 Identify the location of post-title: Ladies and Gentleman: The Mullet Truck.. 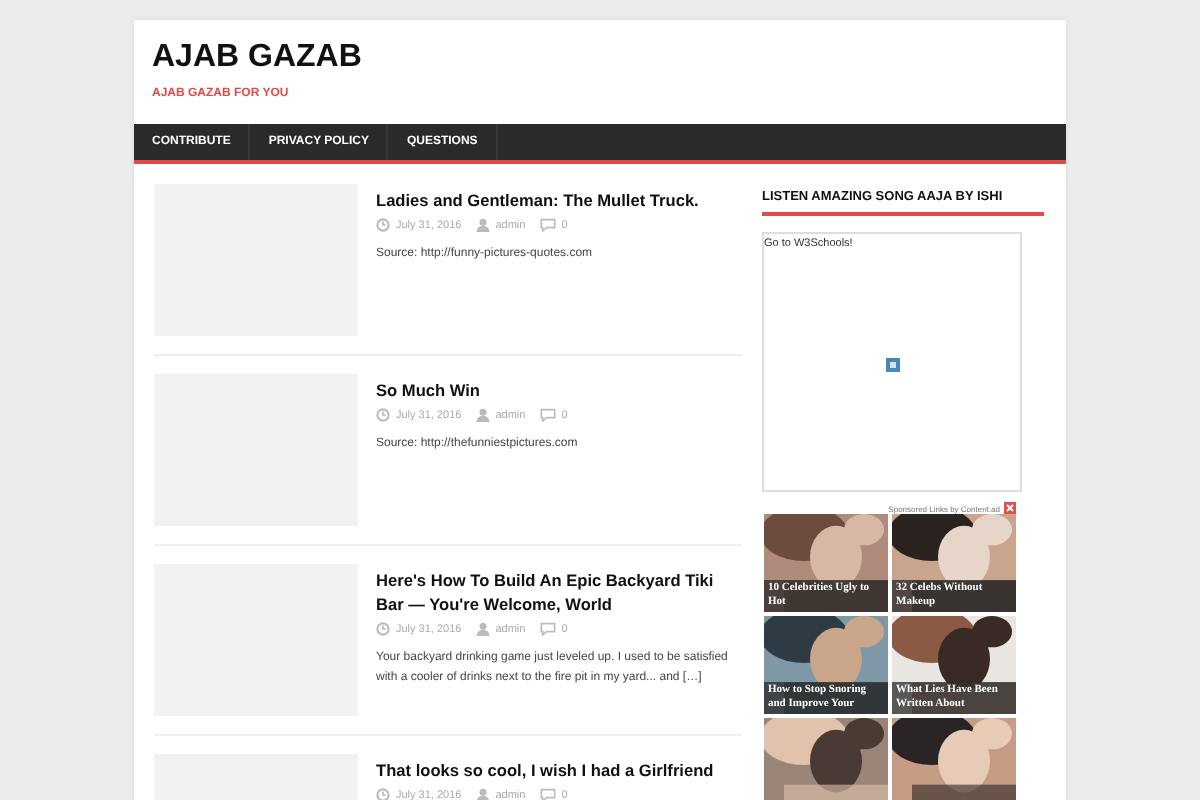
(559, 200).